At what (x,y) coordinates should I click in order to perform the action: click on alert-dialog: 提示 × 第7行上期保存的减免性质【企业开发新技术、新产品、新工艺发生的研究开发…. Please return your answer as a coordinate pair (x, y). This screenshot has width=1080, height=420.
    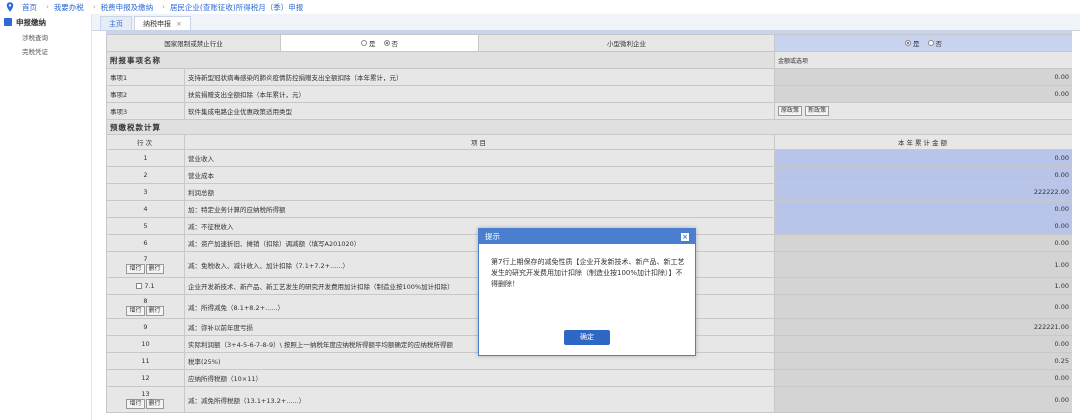
    Looking at the image, I should click on (587, 292).